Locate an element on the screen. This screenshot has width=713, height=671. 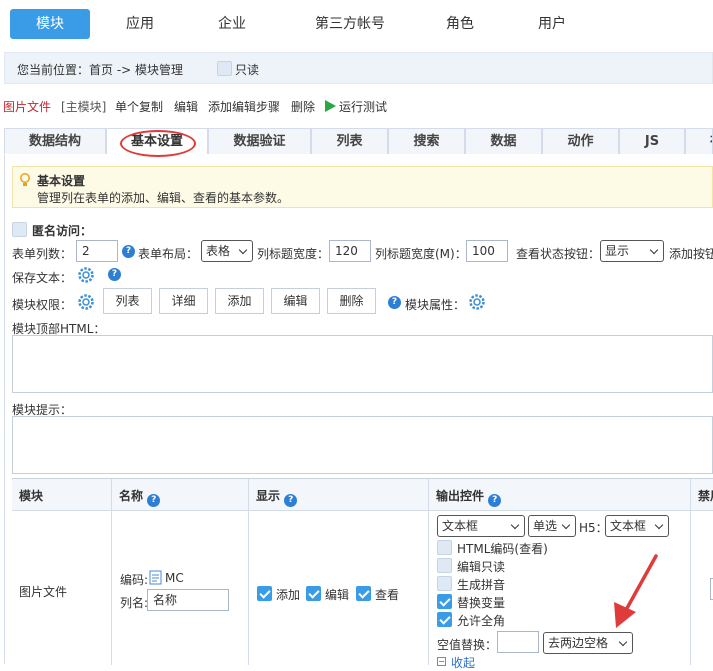
opt-pinyin-label: 生成拼音 is located at coordinates (481, 585).